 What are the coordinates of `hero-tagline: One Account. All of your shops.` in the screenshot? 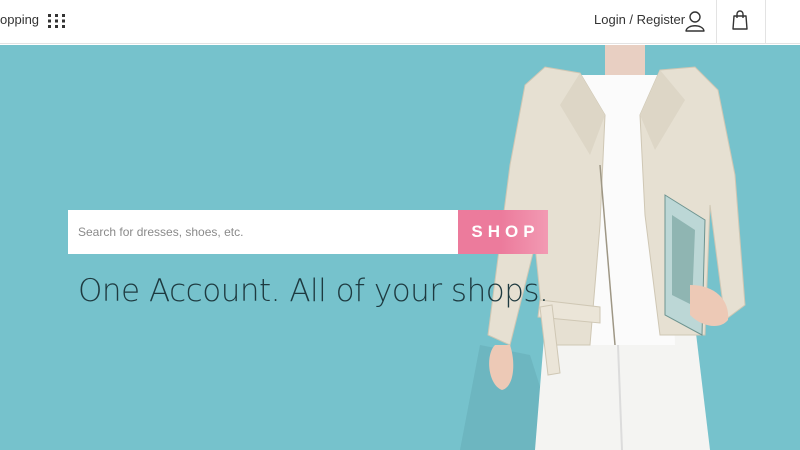 It's located at (313, 291).